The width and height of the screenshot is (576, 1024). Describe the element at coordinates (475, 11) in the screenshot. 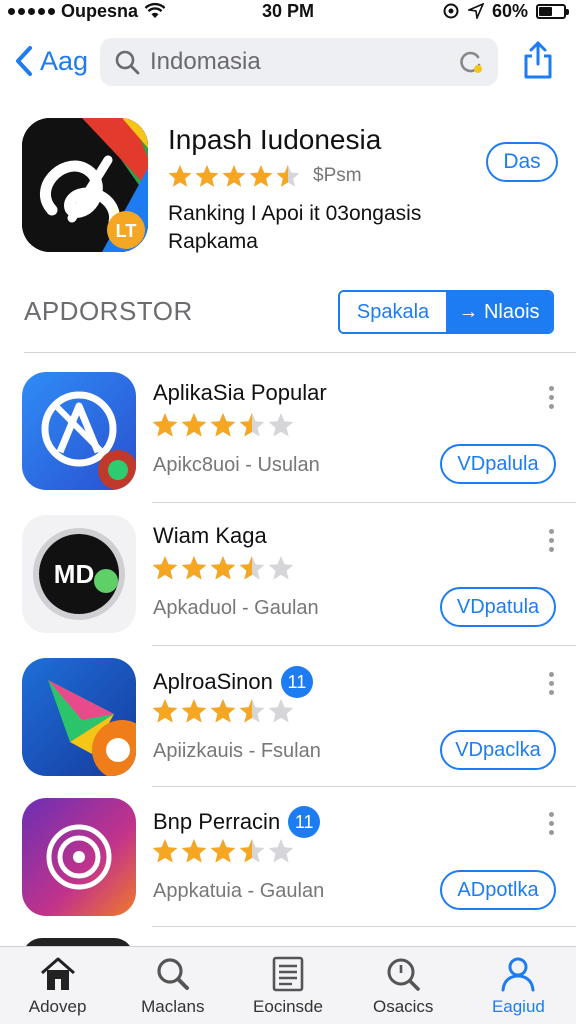

I see `location-icon` at that location.